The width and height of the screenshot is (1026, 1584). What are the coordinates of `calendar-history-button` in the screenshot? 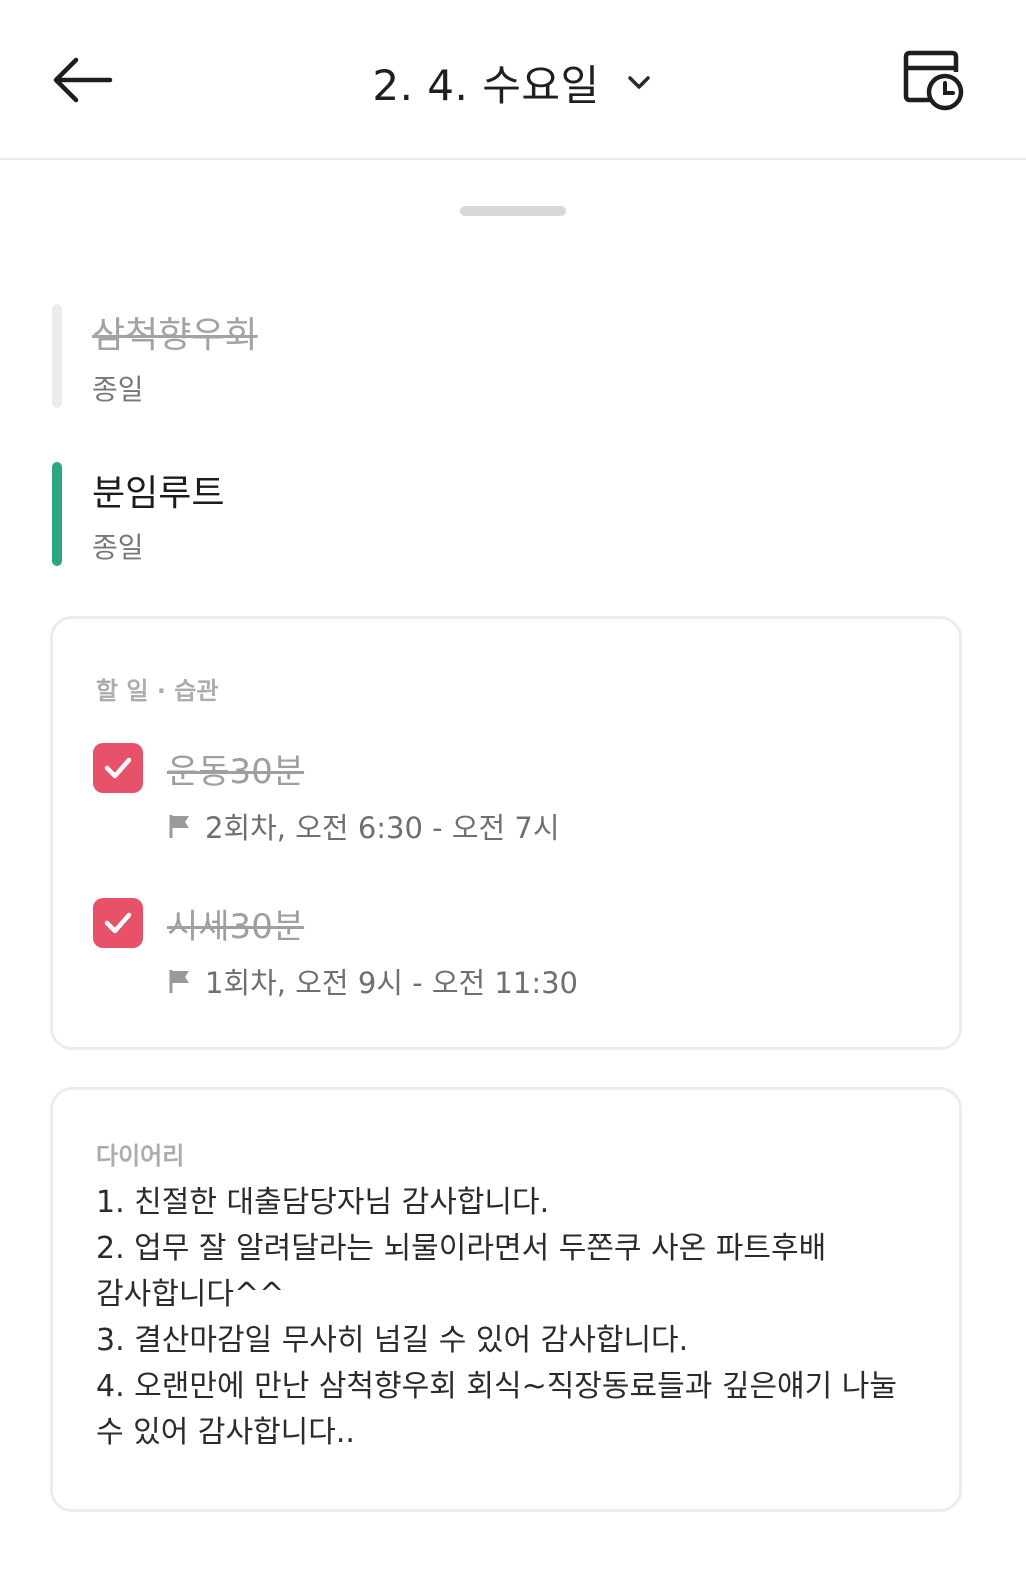 It's located at (935, 80).